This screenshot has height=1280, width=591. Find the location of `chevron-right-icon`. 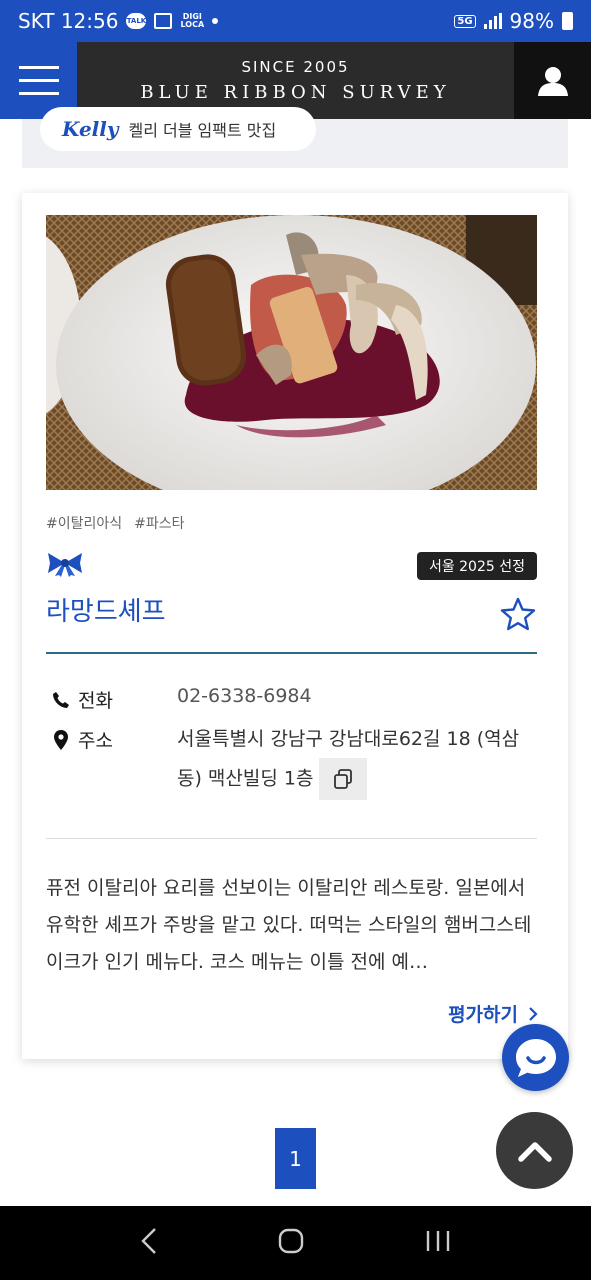

chevron-right-icon is located at coordinates (533, 1013).